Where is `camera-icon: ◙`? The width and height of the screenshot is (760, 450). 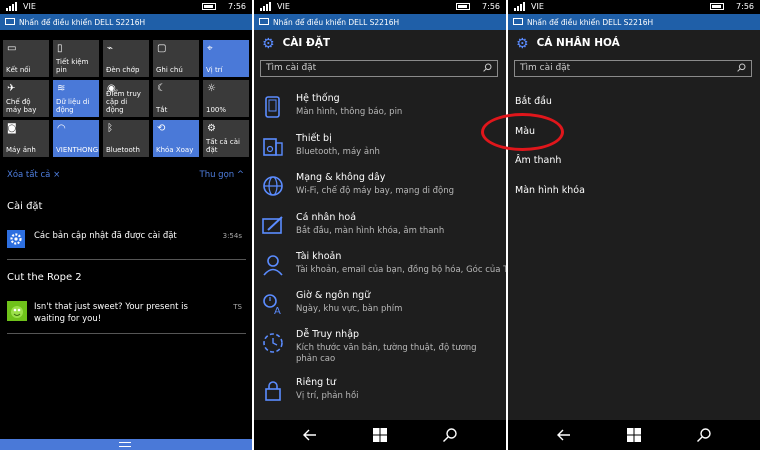 camera-icon: ◙ is located at coordinates (12, 128).